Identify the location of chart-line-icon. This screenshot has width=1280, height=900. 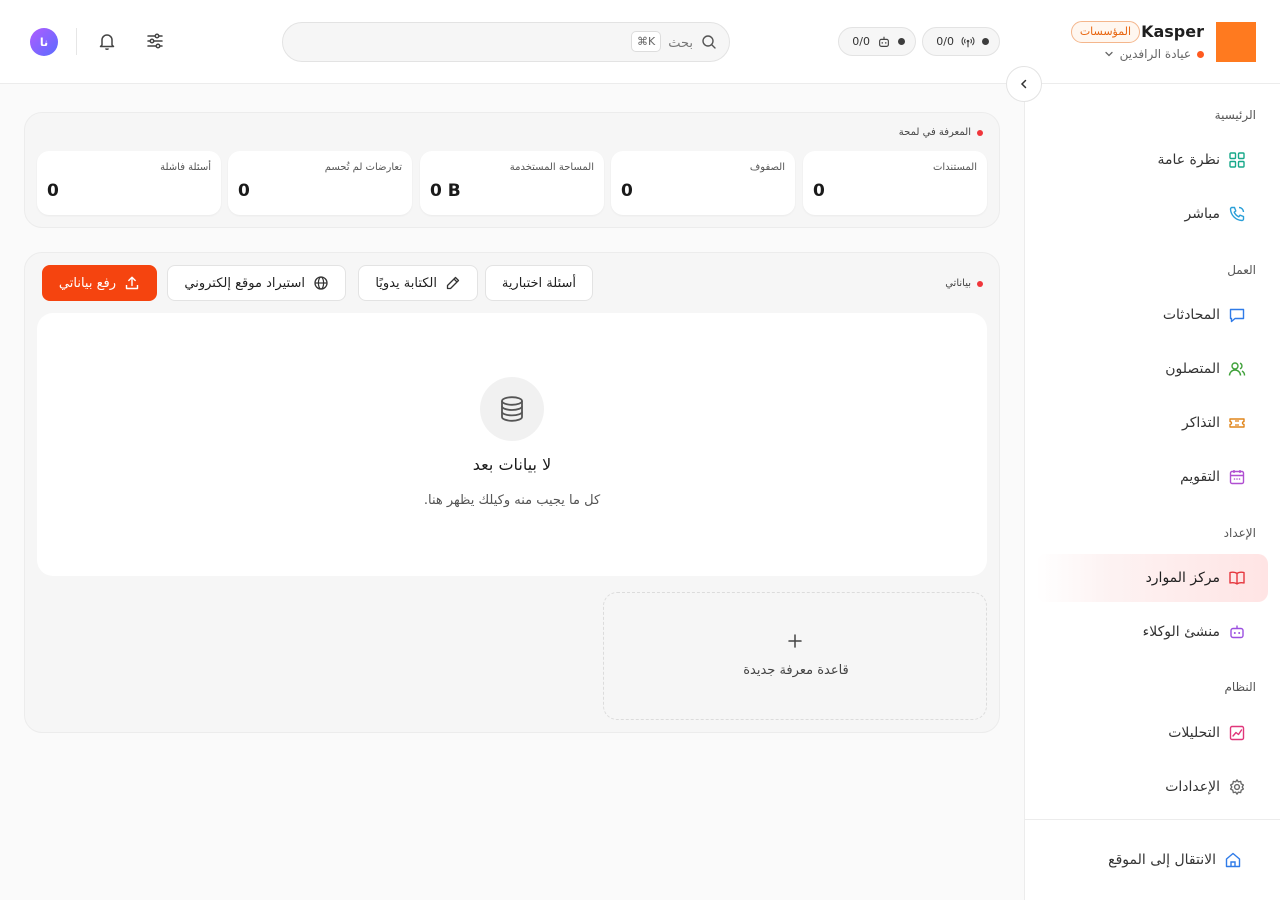
(1237, 733).